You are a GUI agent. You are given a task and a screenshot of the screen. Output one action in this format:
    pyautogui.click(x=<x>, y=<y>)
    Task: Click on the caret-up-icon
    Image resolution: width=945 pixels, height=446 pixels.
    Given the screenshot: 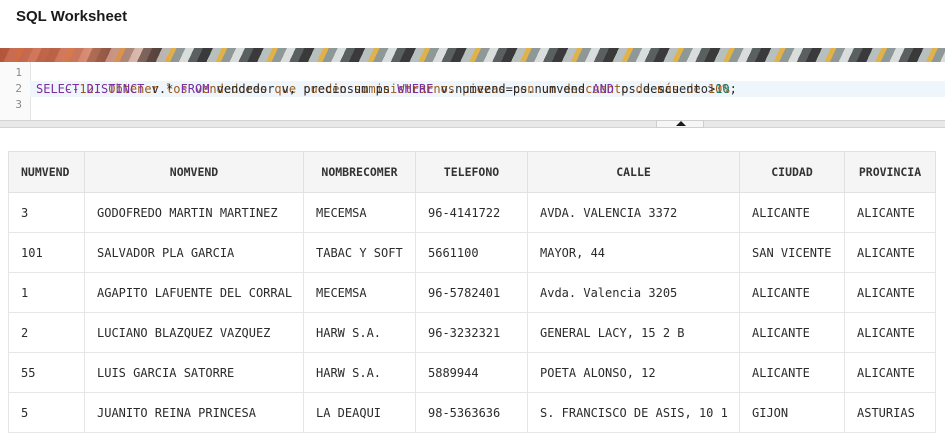 What is the action you would take?
    pyautogui.click(x=681, y=123)
    